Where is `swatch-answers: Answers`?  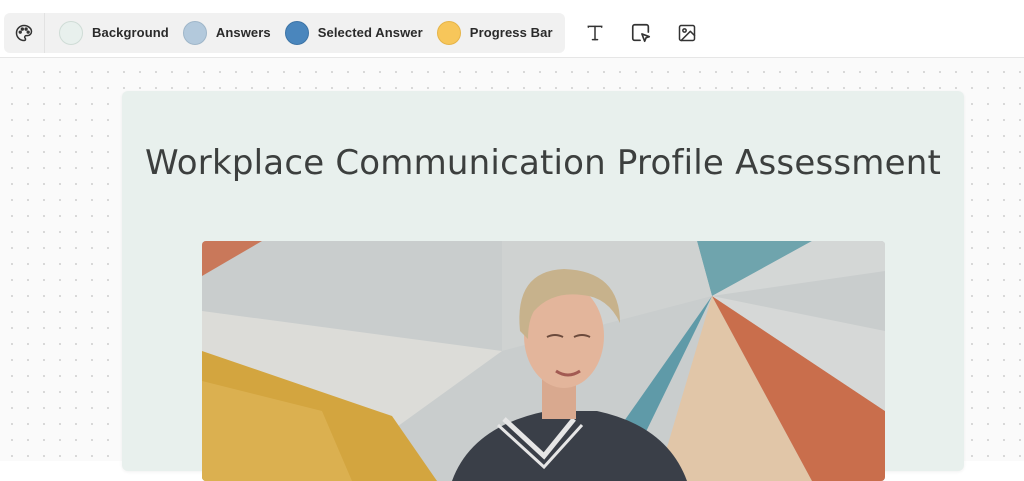
swatch-answers: Answers is located at coordinates (226, 33).